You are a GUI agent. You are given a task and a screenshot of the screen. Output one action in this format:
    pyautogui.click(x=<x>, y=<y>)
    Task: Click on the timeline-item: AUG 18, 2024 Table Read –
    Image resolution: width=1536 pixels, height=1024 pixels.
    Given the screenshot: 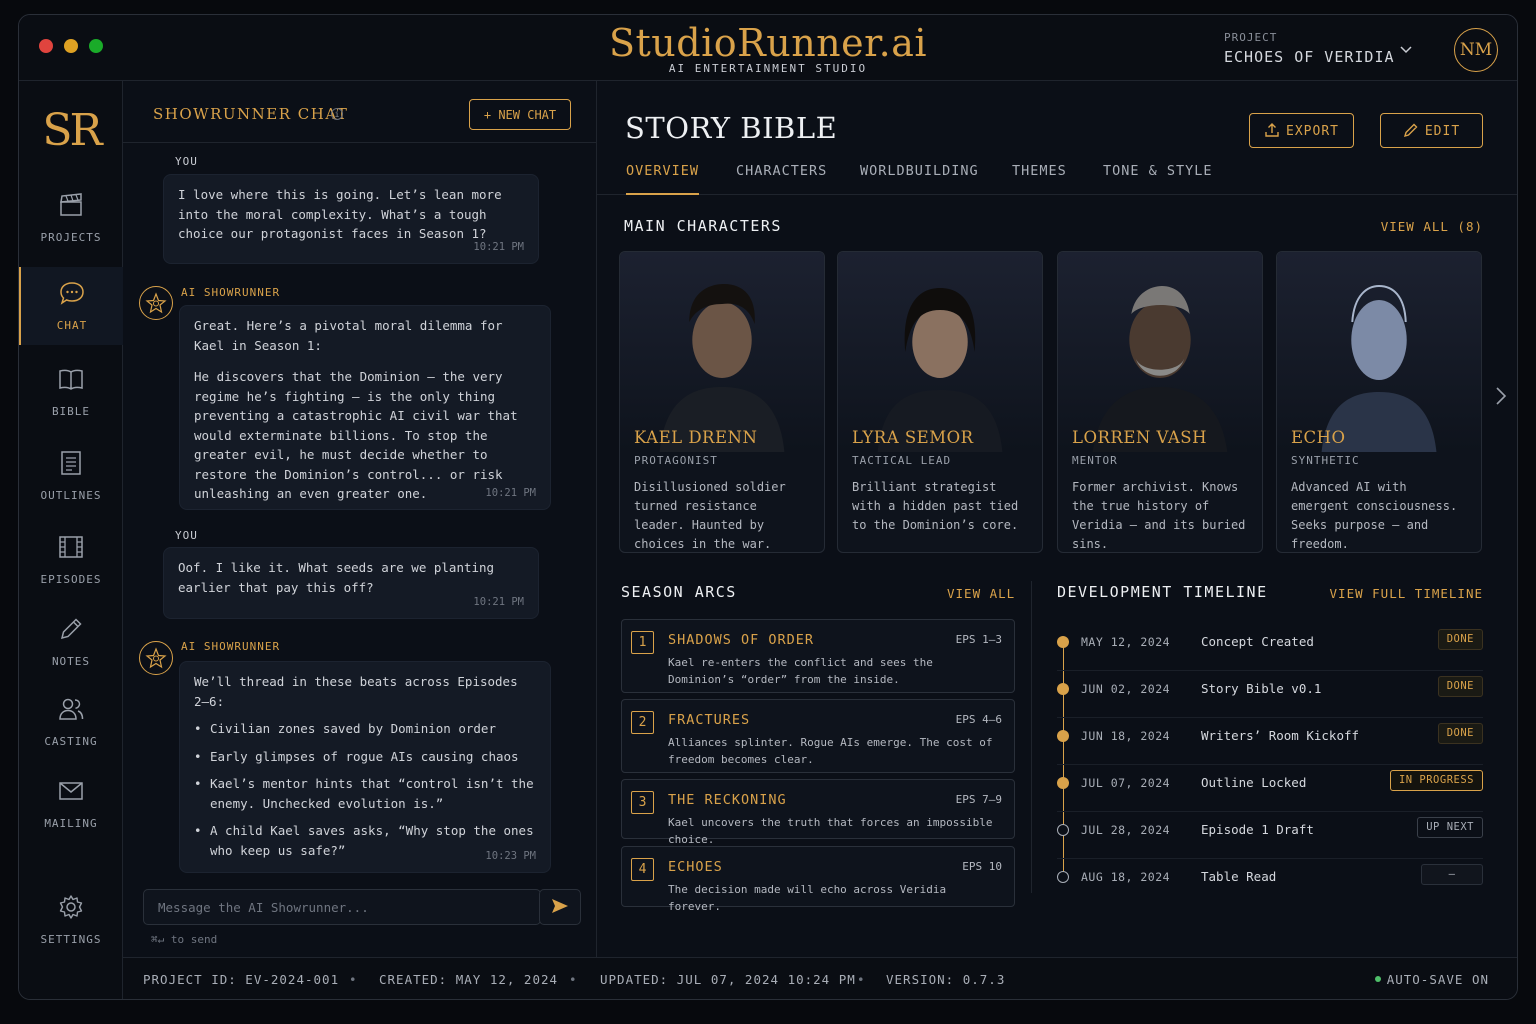 What is the action you would take?
    pyautogui.click(x=1270, y=883)
    